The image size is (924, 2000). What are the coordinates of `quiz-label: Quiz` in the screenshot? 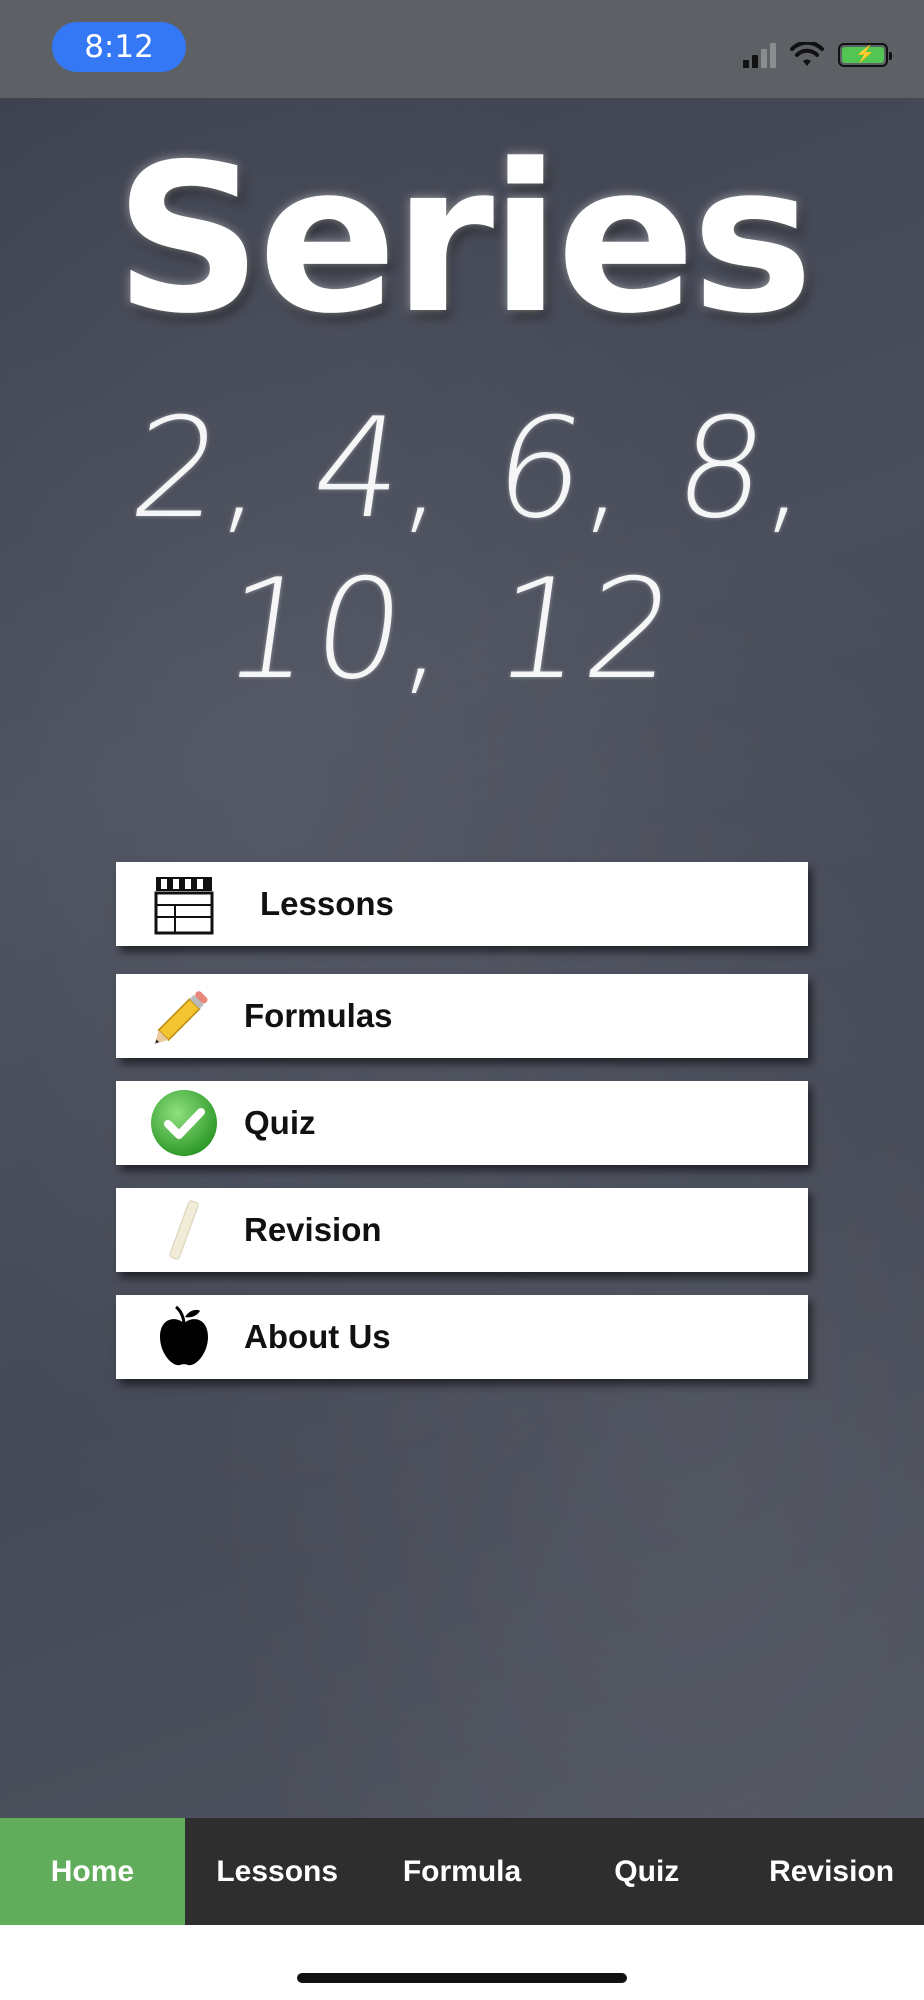 It's located at (280, 1122).